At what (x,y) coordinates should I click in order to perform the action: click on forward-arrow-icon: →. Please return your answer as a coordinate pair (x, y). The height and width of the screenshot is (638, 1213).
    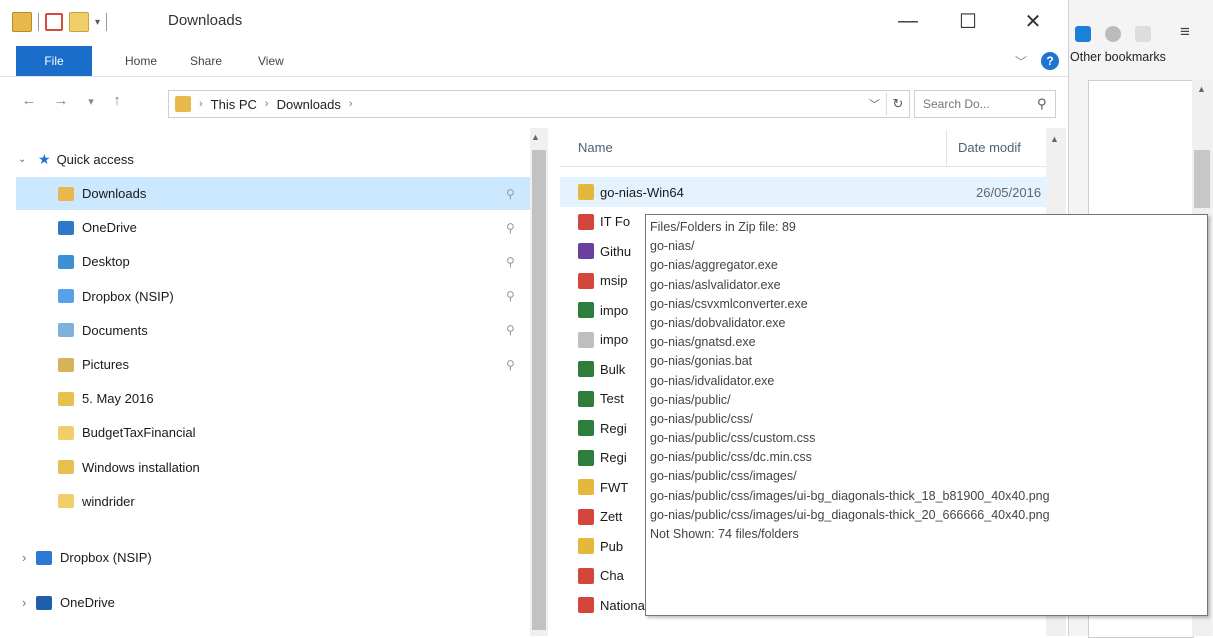
    Looking at the image, I should click on (61, 100).